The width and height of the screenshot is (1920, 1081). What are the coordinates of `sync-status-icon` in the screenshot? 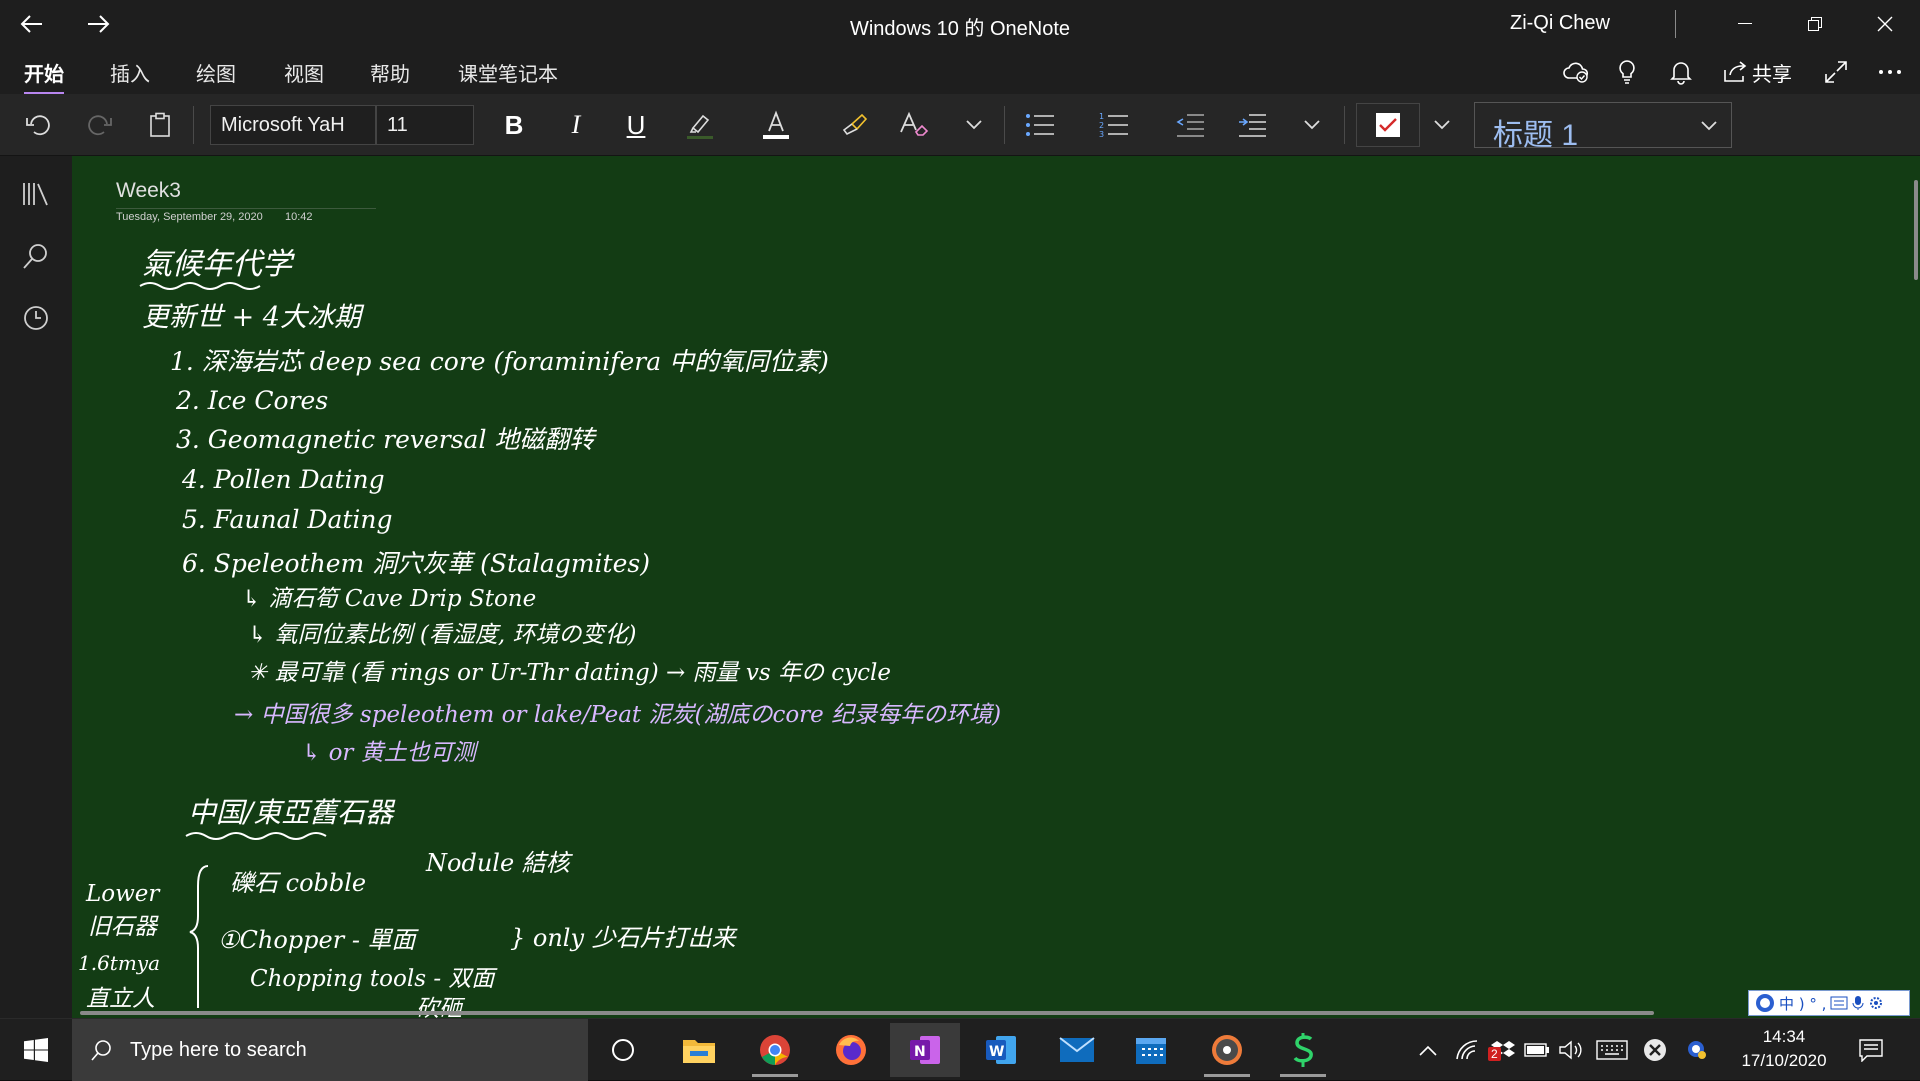 It's located at (1576, 72).